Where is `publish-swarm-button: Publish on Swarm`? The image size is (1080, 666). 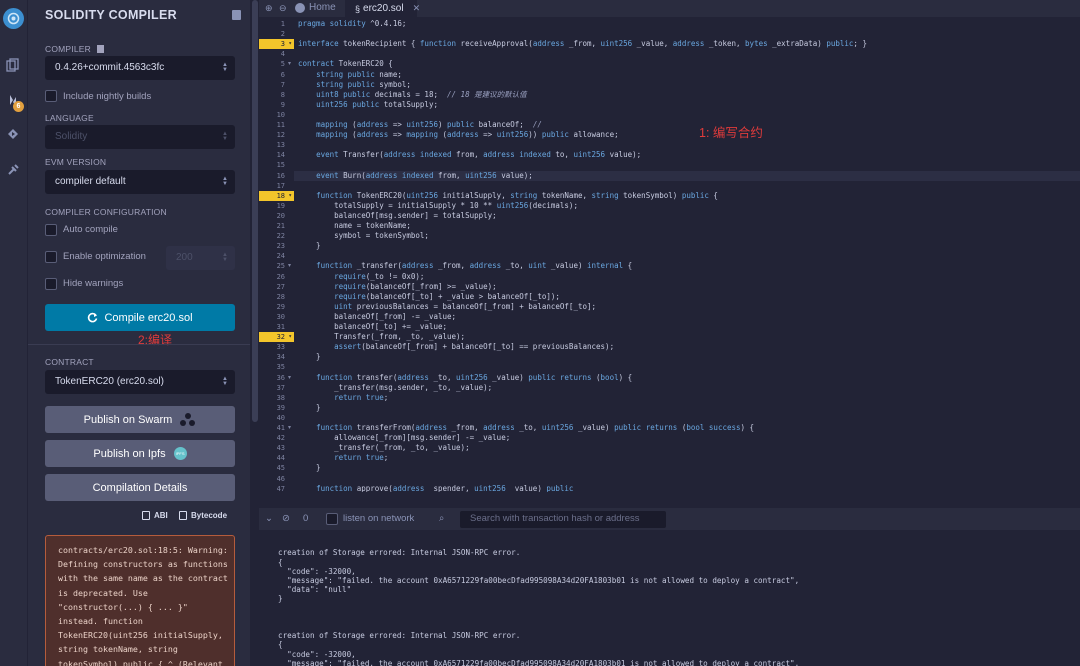
publish-swarm-button: Publish on Swarm is located at coordinates (140, 419).